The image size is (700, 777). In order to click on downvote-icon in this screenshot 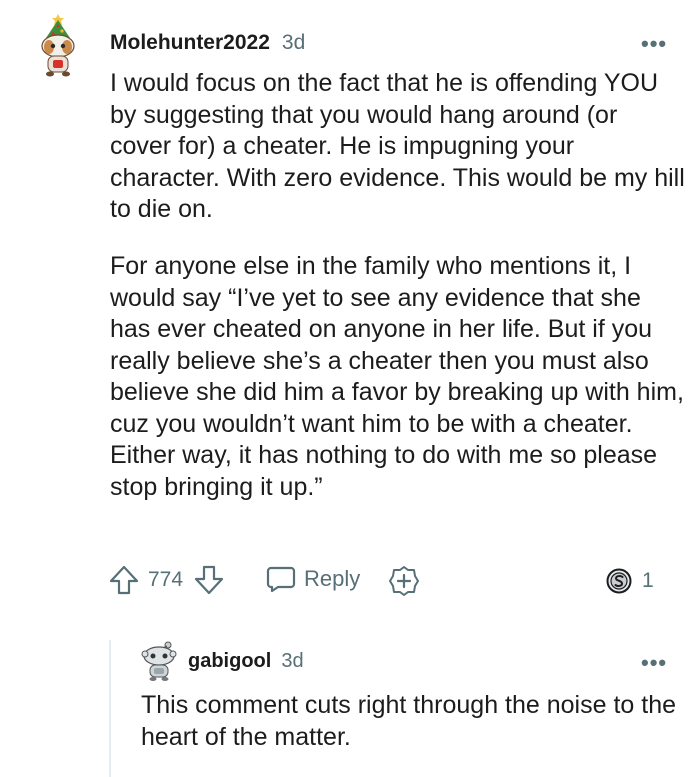, I will do `click(209, 580)`.